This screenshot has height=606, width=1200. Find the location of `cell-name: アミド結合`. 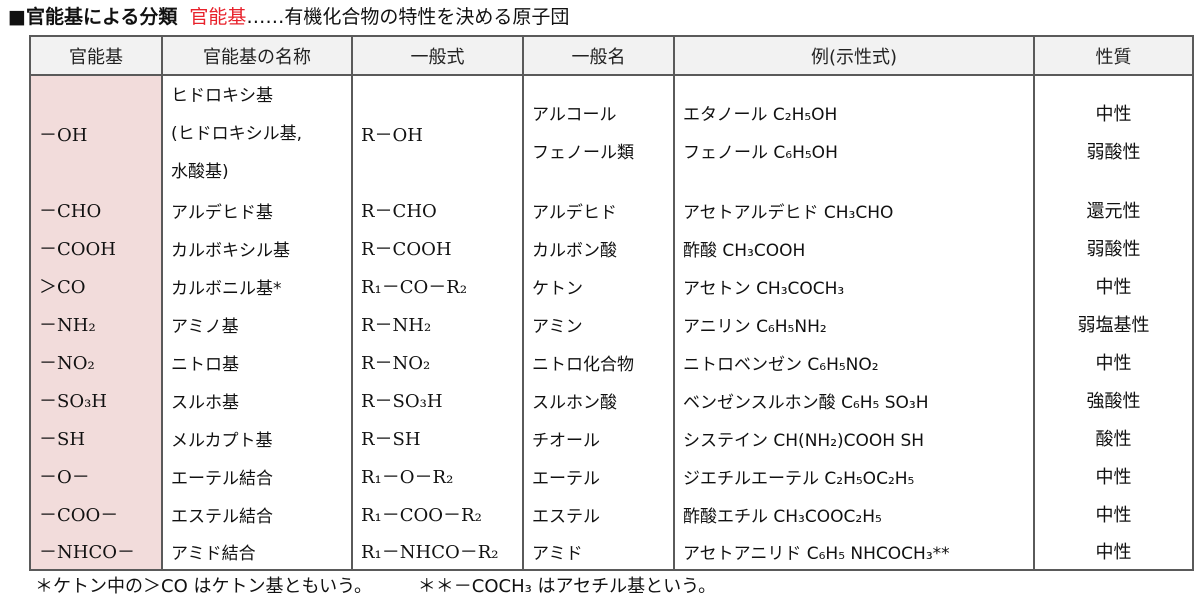

cell-name: アミド結合 is located at coordinates (257, 552).